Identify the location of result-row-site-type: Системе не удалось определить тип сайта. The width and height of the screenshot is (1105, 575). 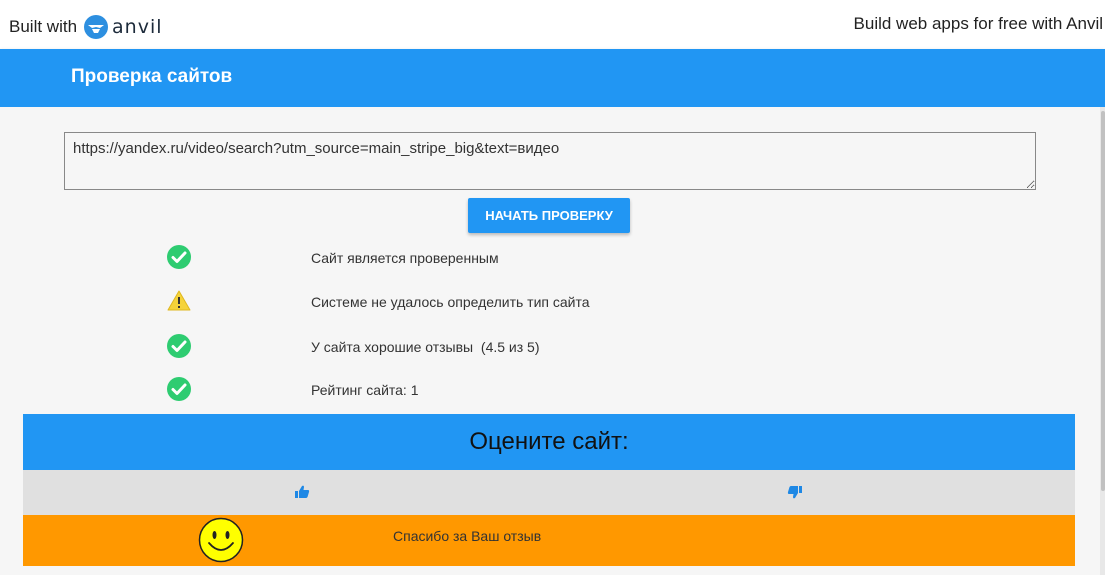
(552, 303).